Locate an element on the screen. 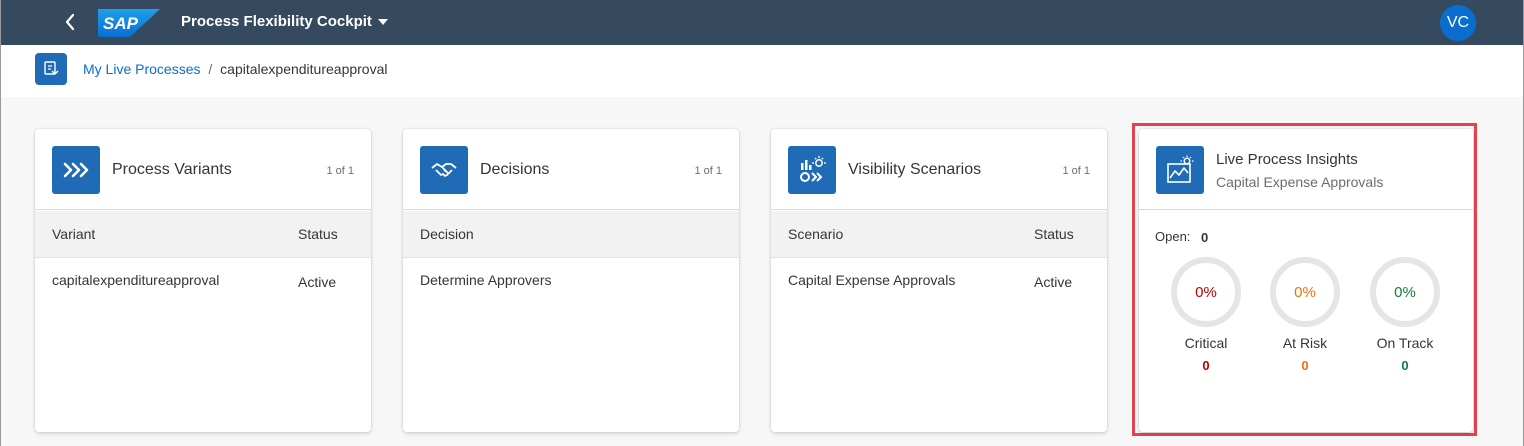 The height and width of the screenshot is (446, 1524). critical-ring: 0% is located at coordinates (1206, 292).